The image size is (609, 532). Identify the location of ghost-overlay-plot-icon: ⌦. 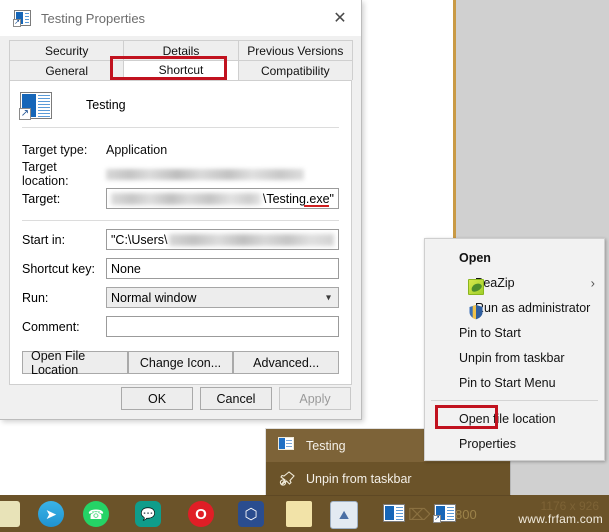
(419, 515).